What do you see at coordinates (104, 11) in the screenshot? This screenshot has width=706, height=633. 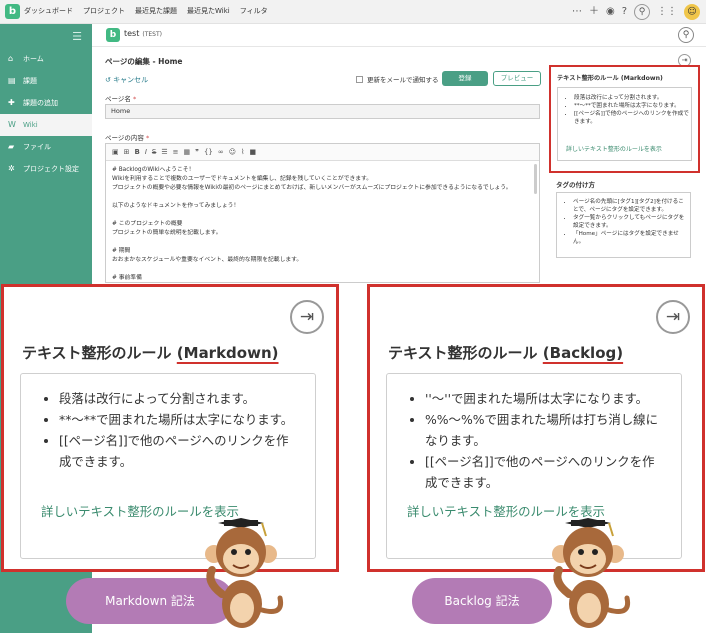 I see `nav-projects: プロジェクト` at bounding box center [104, 11].